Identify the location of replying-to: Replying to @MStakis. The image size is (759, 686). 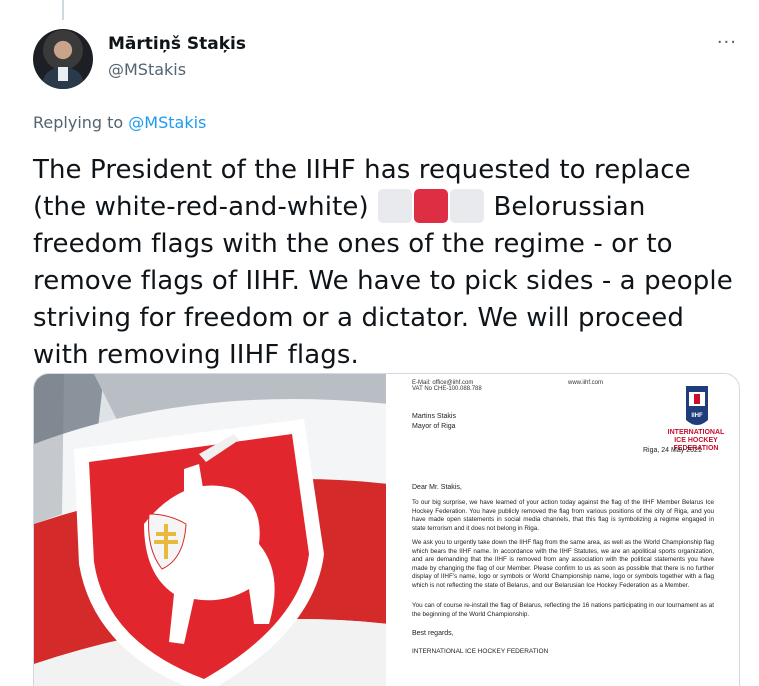
(119, 122).